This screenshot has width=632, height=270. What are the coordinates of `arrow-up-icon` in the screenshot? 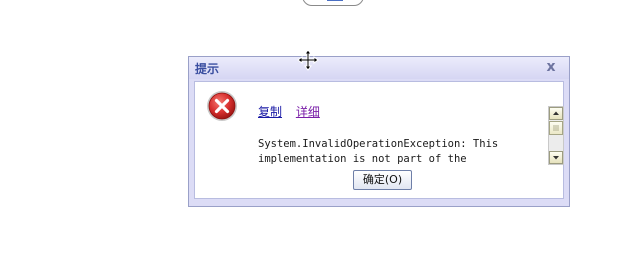 It's located at (556, 113).